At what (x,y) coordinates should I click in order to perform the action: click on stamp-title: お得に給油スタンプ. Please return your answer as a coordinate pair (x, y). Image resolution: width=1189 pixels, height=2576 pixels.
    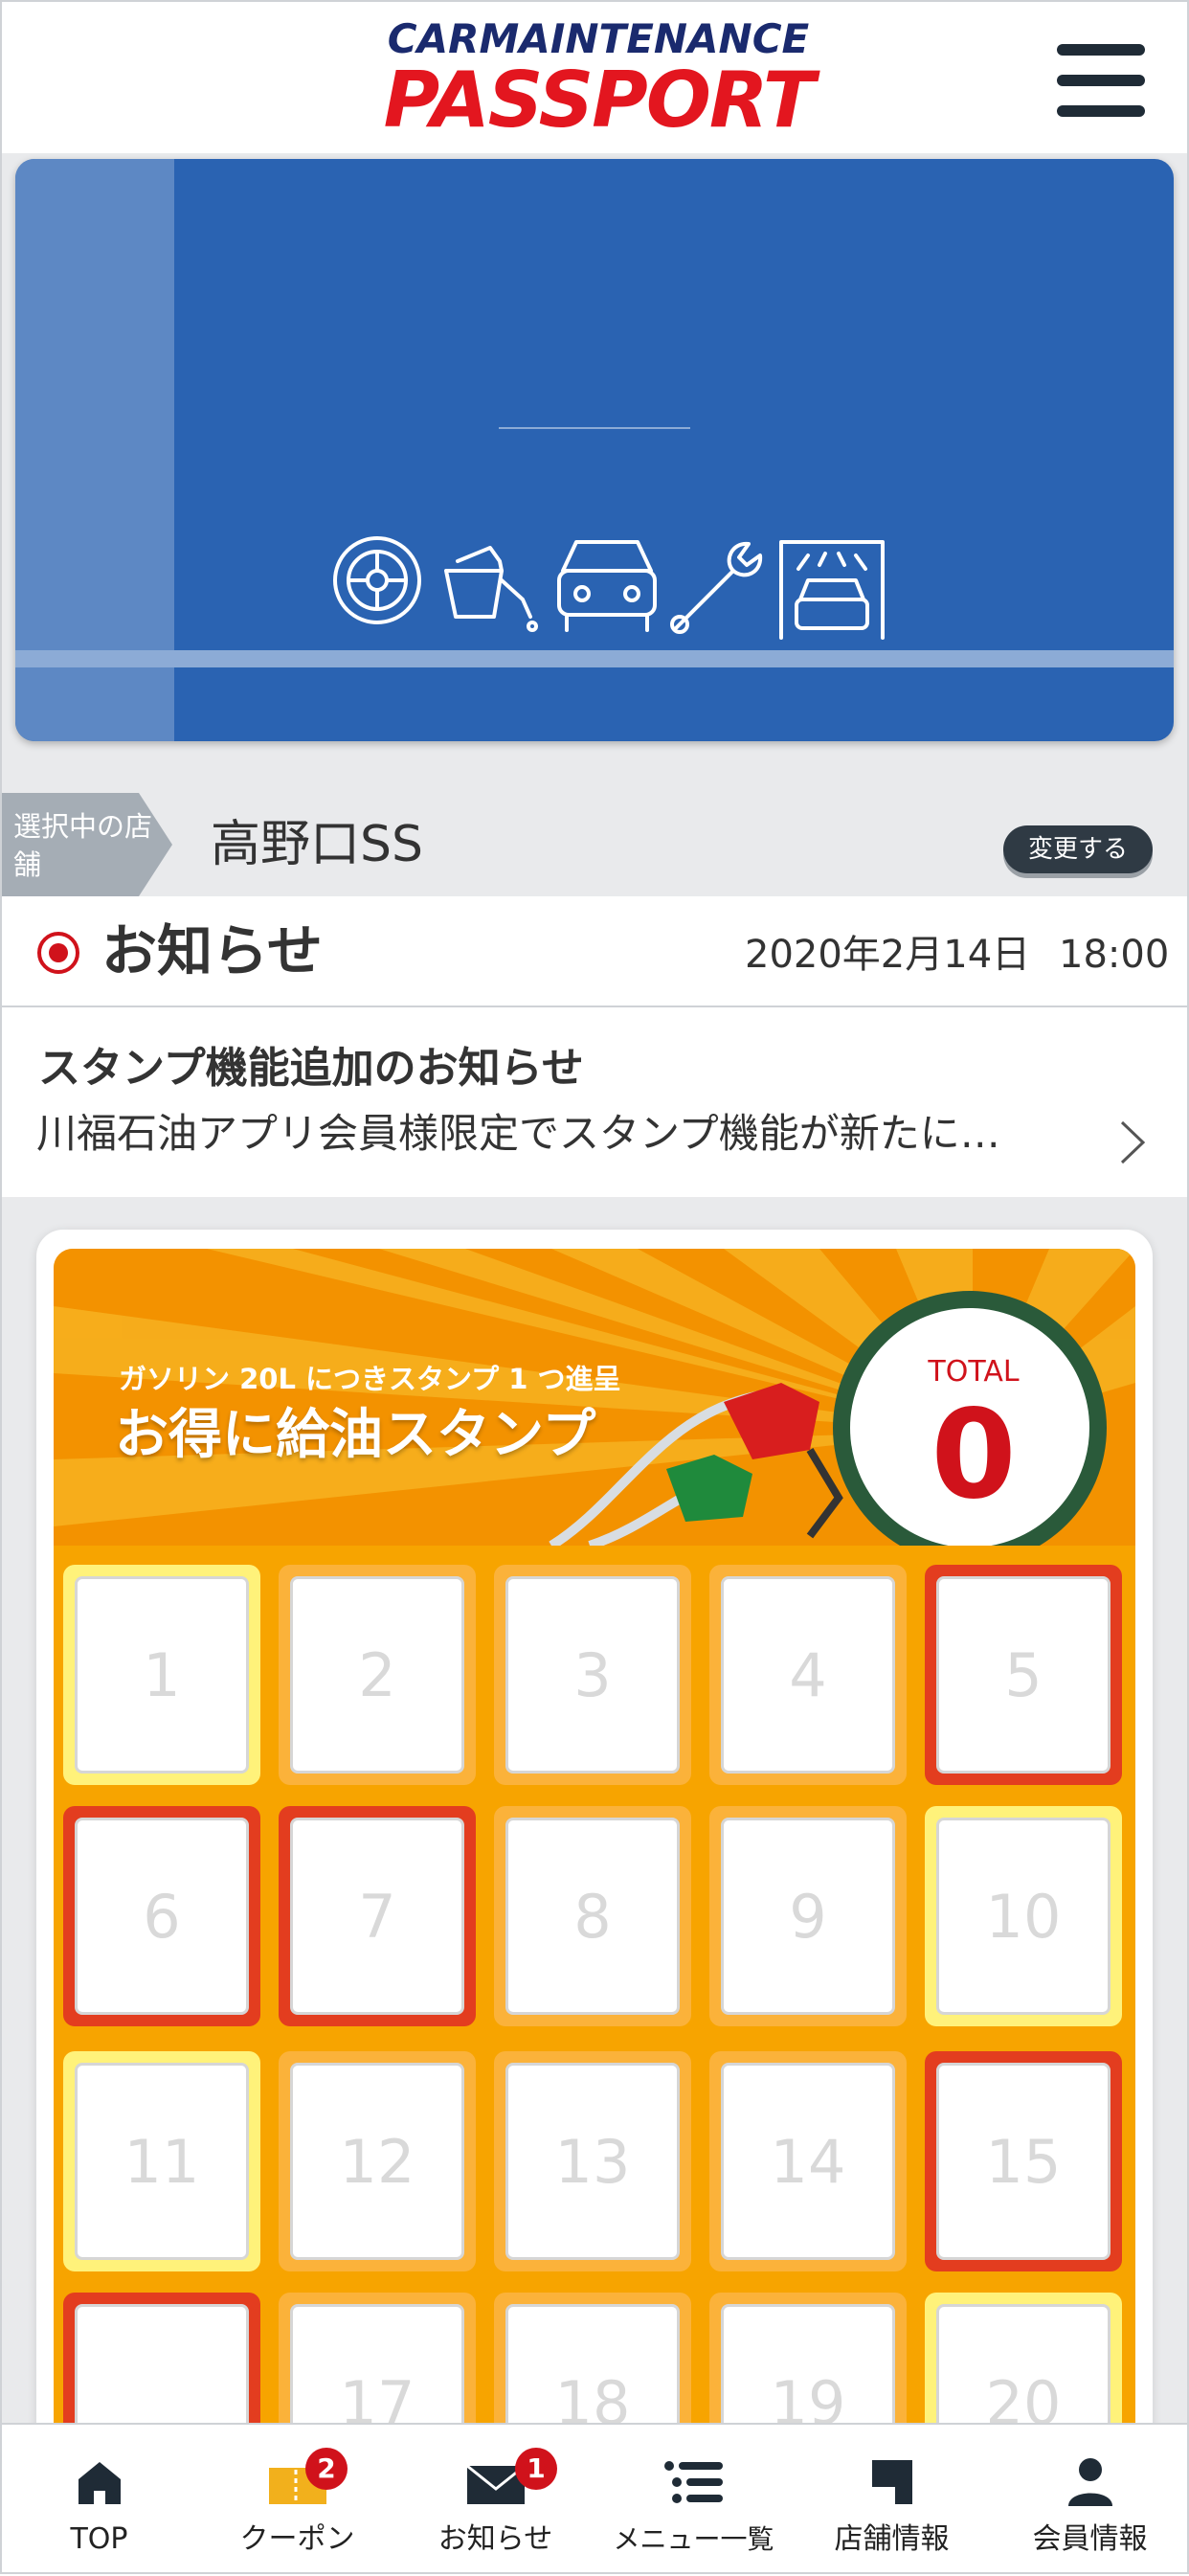
    Looking at the image, I should click on (355, 1435).